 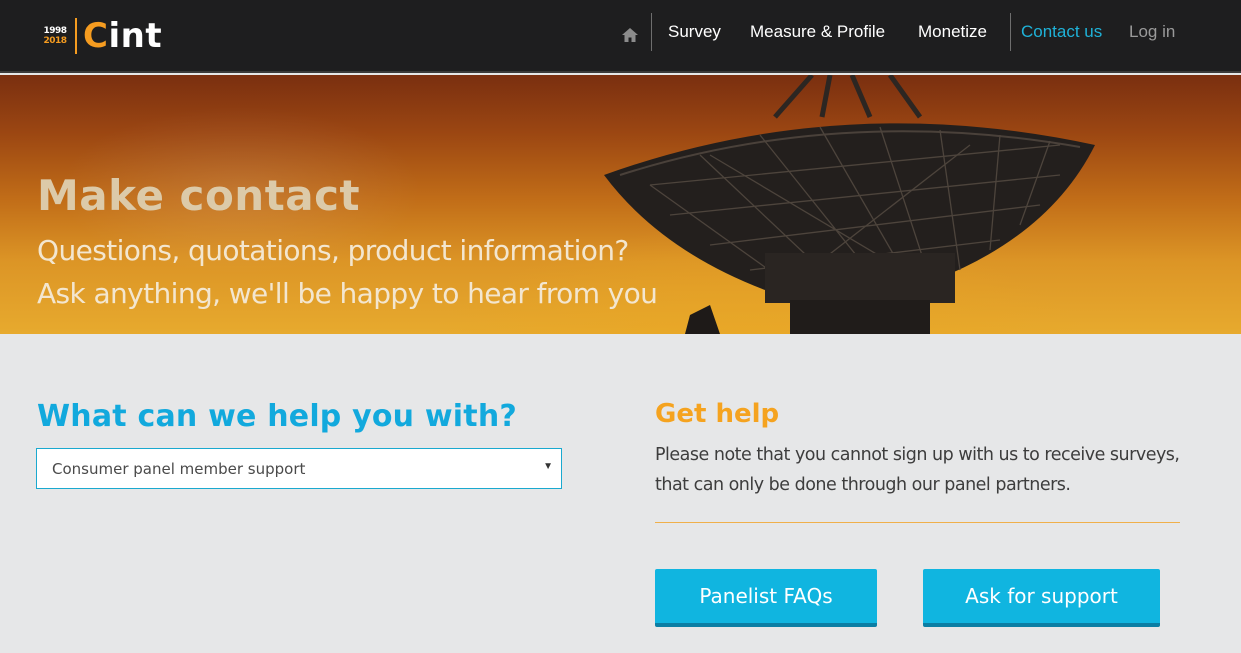 I want to click on years-top: 1998, so click(x=55, y=31).